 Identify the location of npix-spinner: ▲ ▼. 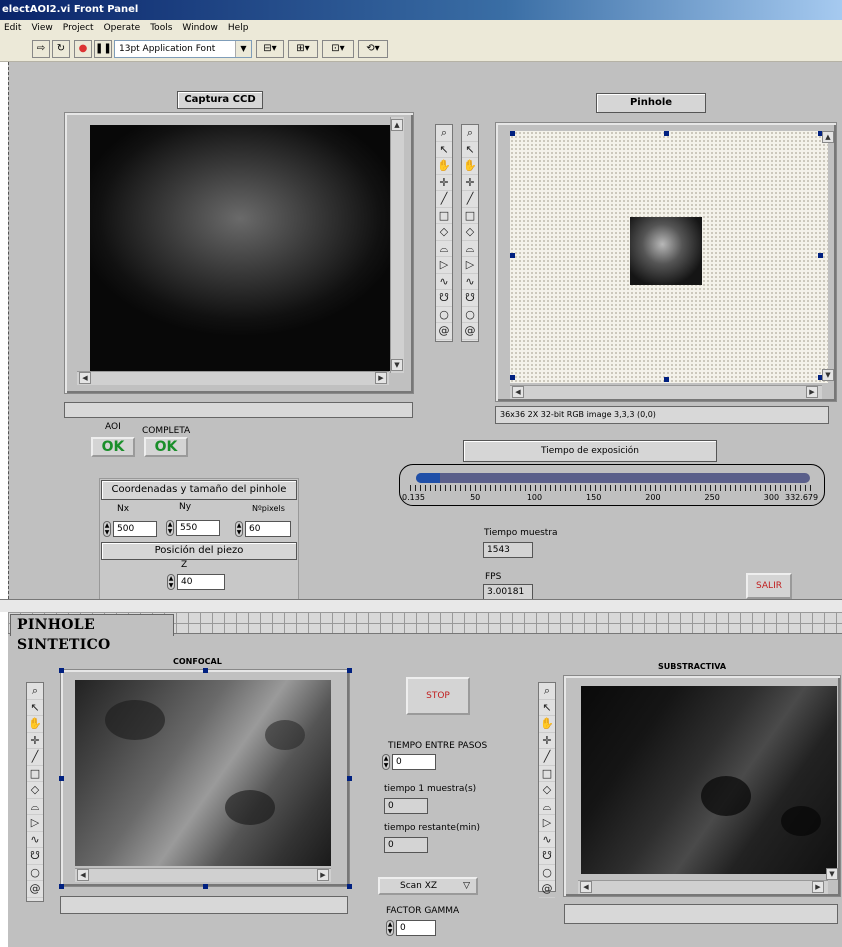
(239, 529).